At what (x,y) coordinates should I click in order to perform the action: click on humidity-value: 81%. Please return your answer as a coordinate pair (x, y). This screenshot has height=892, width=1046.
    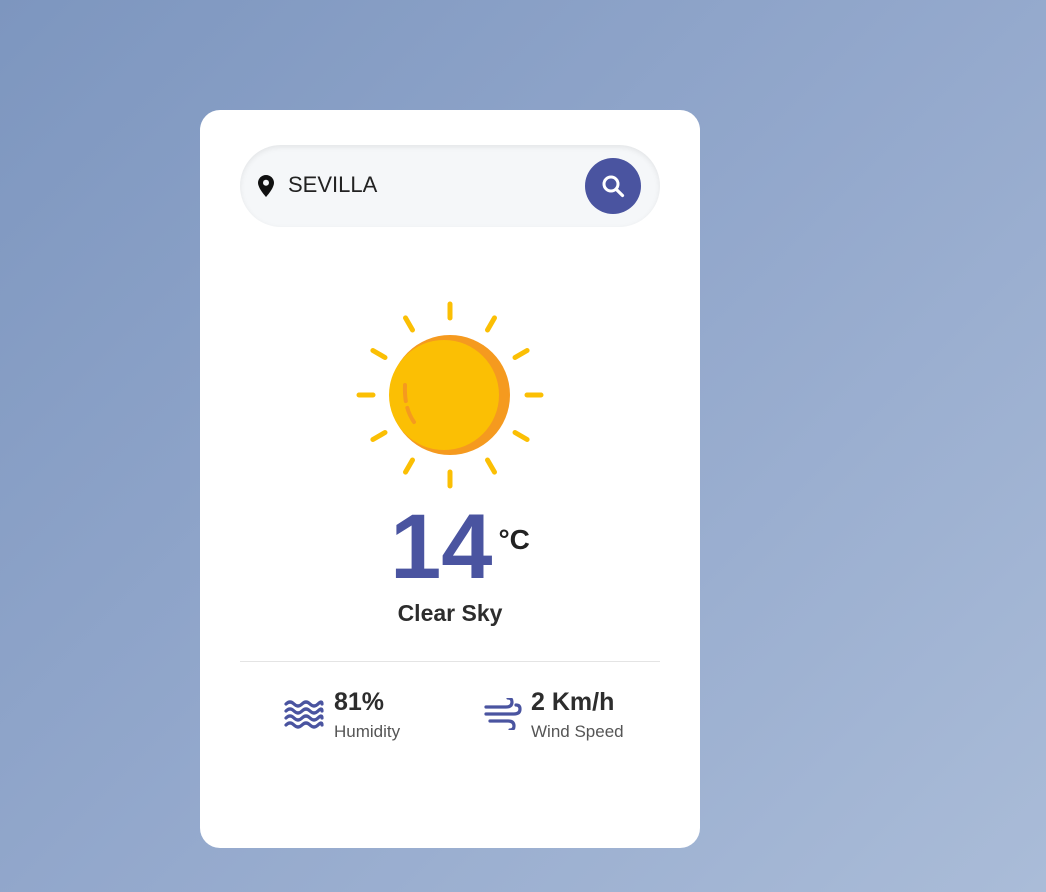
    Looking at the image, I should click on (359, 702).